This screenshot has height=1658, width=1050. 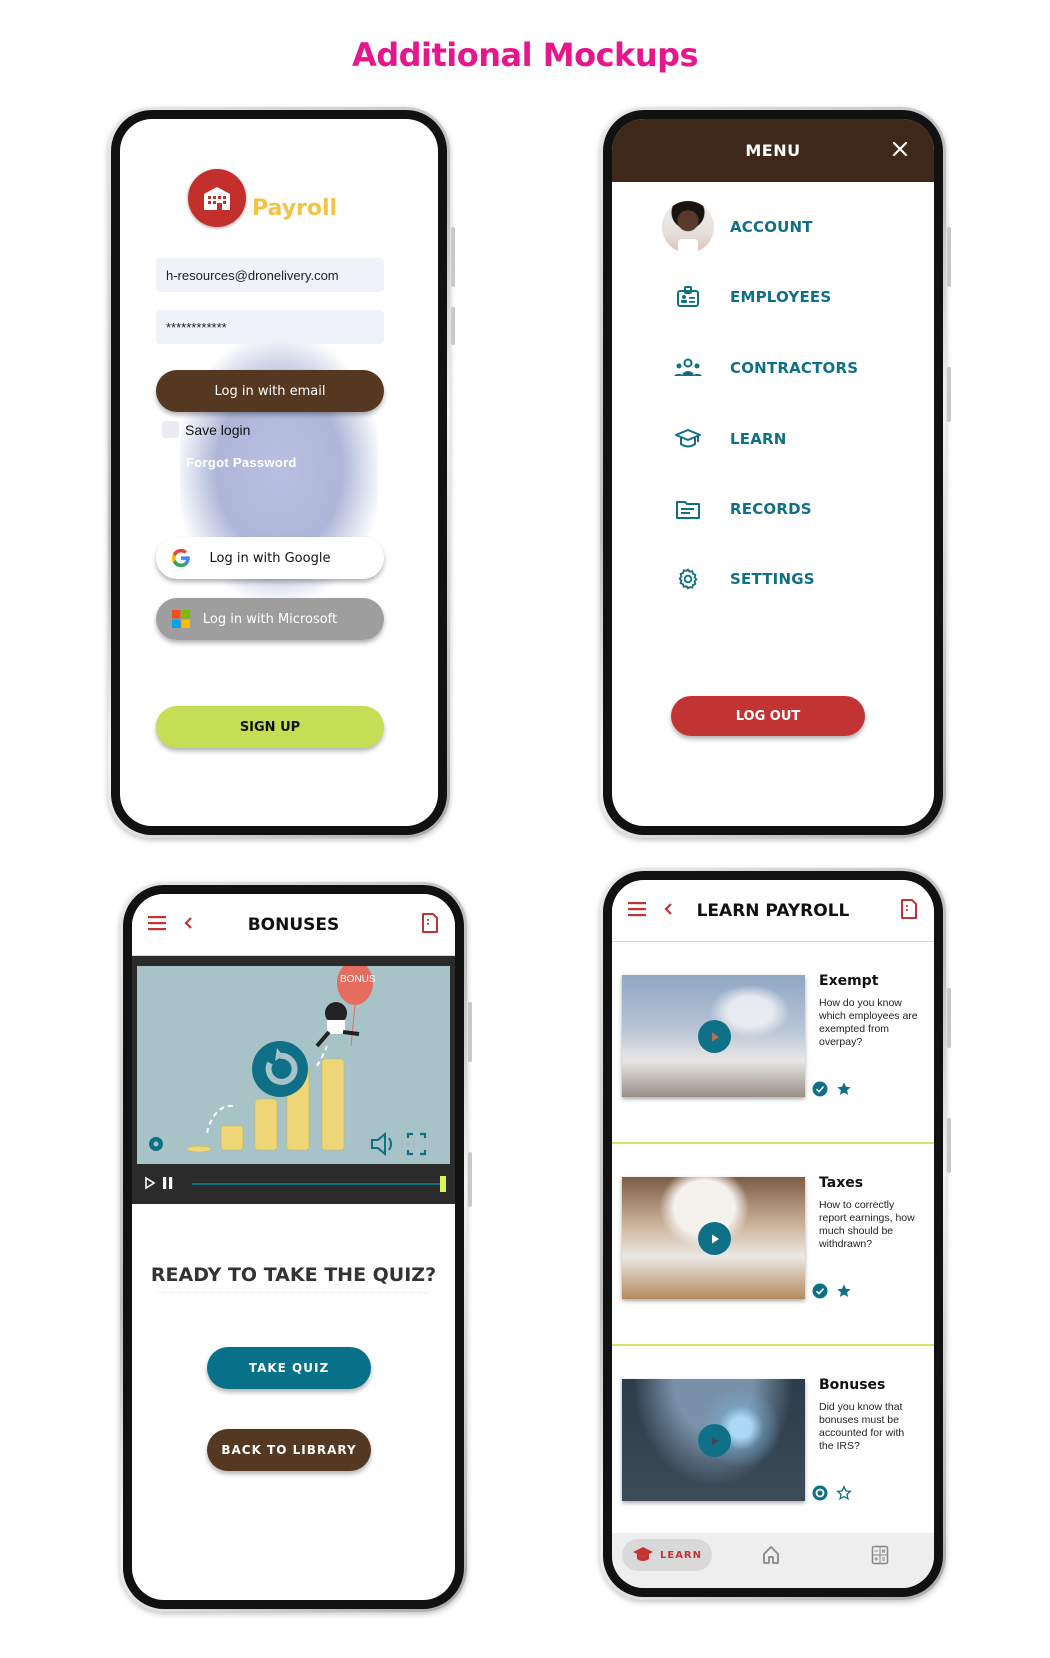 I want to click on menu-item-account: ACCOUNT, so click(x=737, y=227).